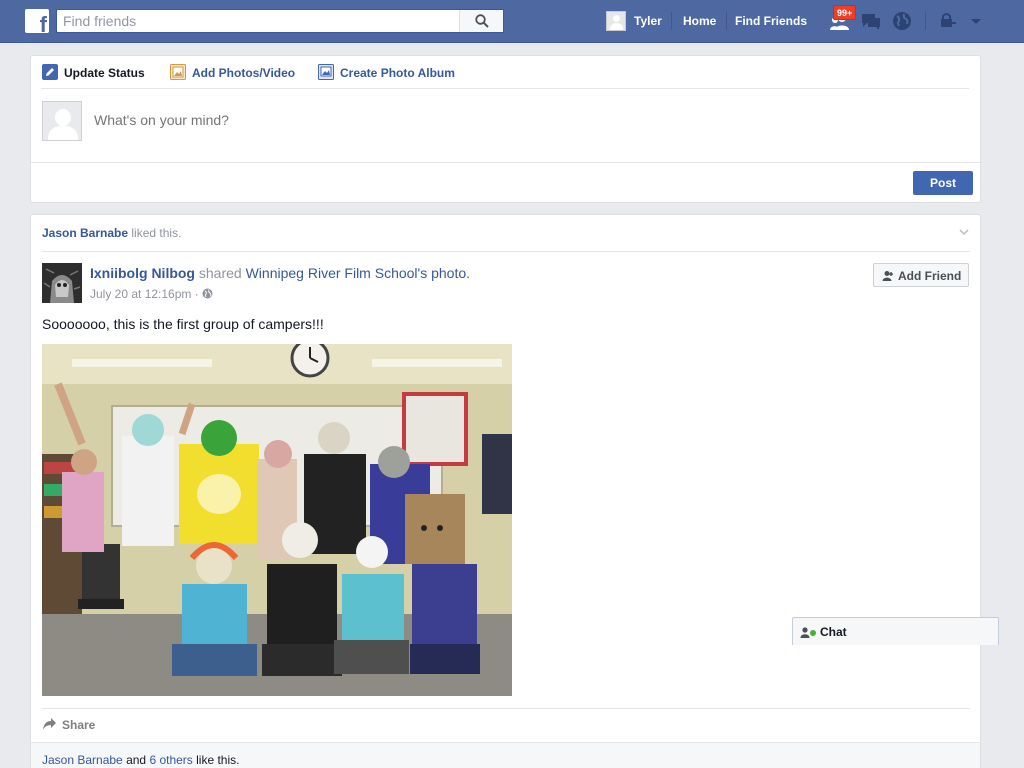  I want to click on post-timestamp: July 20 at 12:16pm ·, so click(151, 294).